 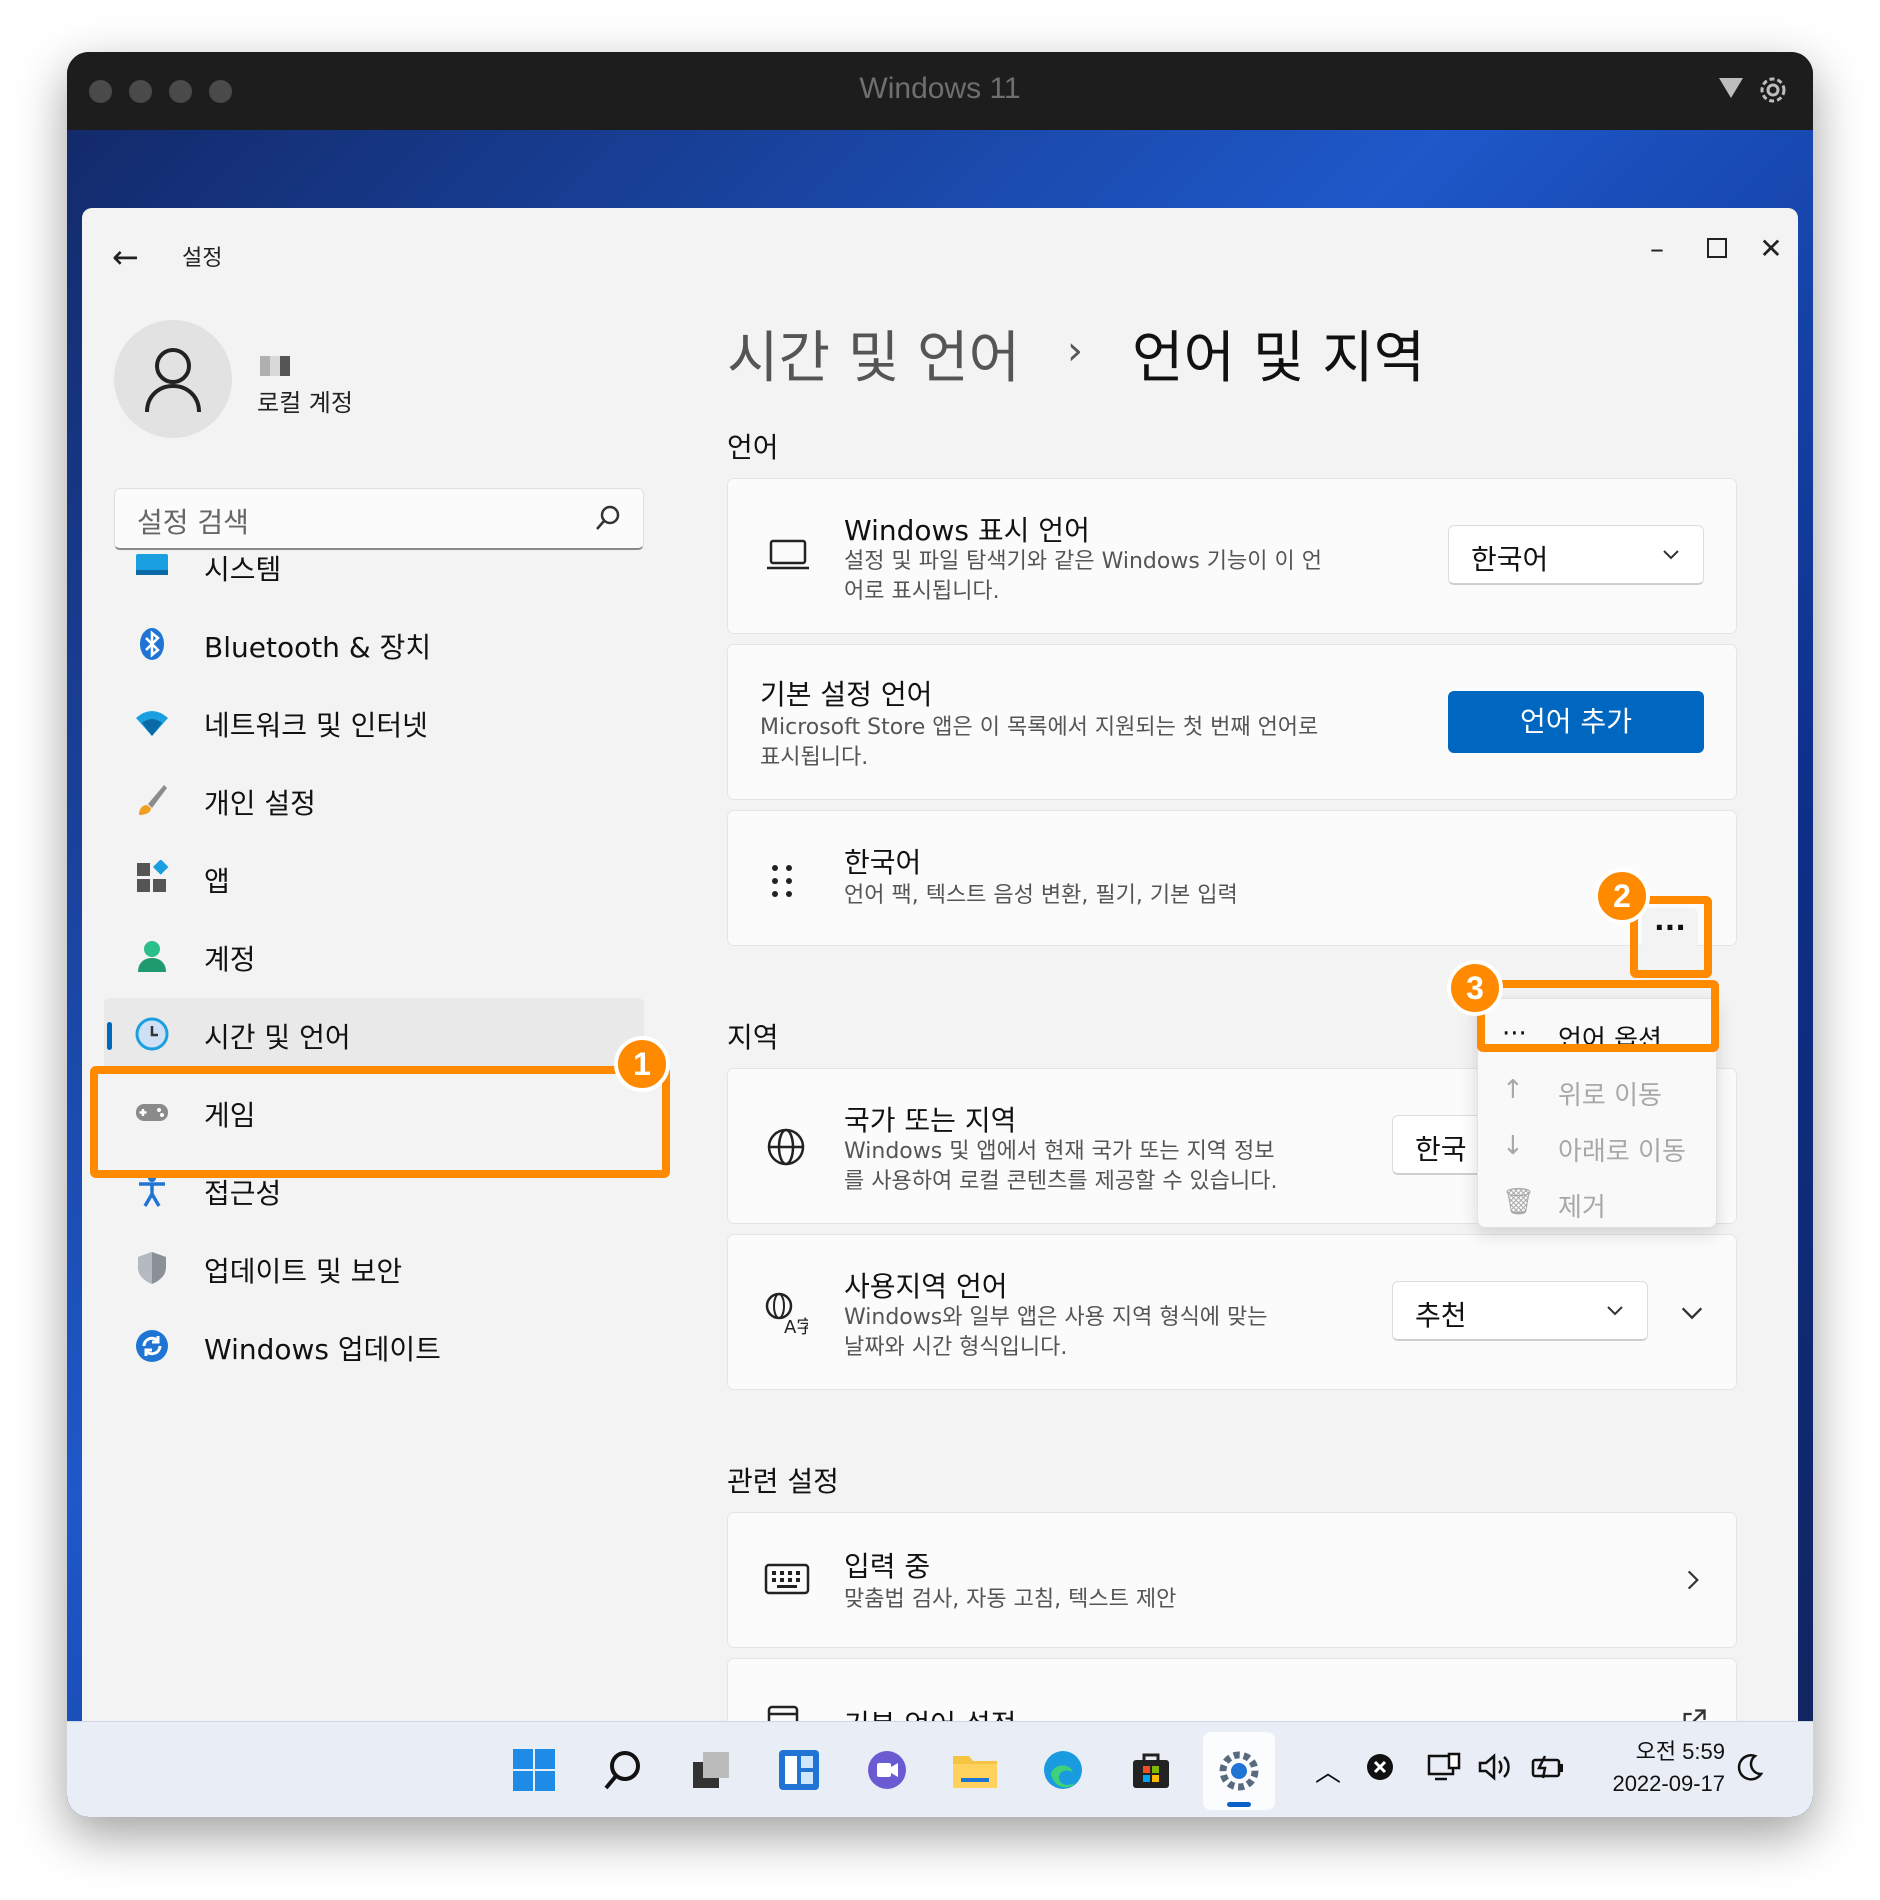 What do you see at coordinates (1232, 878) in the screenshot?
I see `korean-language-item: 한국어 언어 팩, 텍스트 음성 변환, 필기, 기본 입력` at bounding box center [1232, 878].